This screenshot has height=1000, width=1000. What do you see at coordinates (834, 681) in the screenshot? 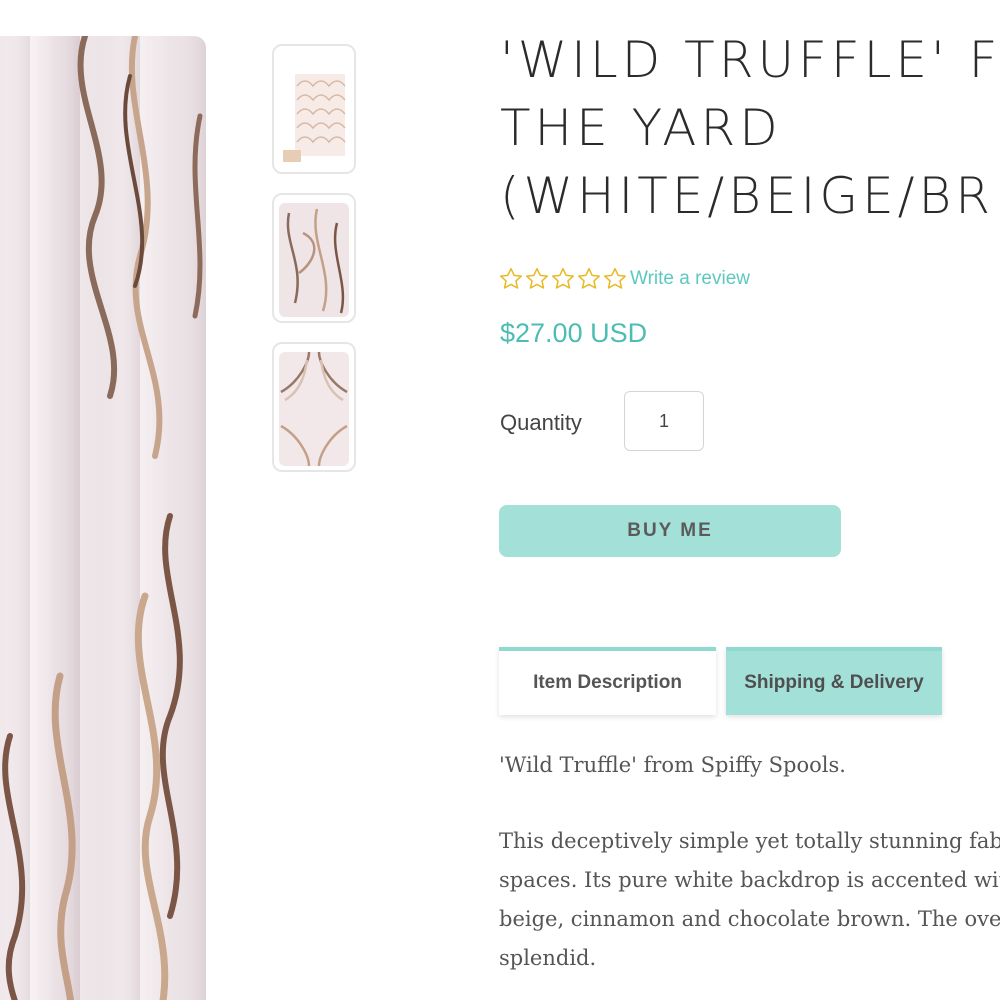
I see `tab-shipping-delivery: Shipping & Delivery` at bounding box center [834, 681].